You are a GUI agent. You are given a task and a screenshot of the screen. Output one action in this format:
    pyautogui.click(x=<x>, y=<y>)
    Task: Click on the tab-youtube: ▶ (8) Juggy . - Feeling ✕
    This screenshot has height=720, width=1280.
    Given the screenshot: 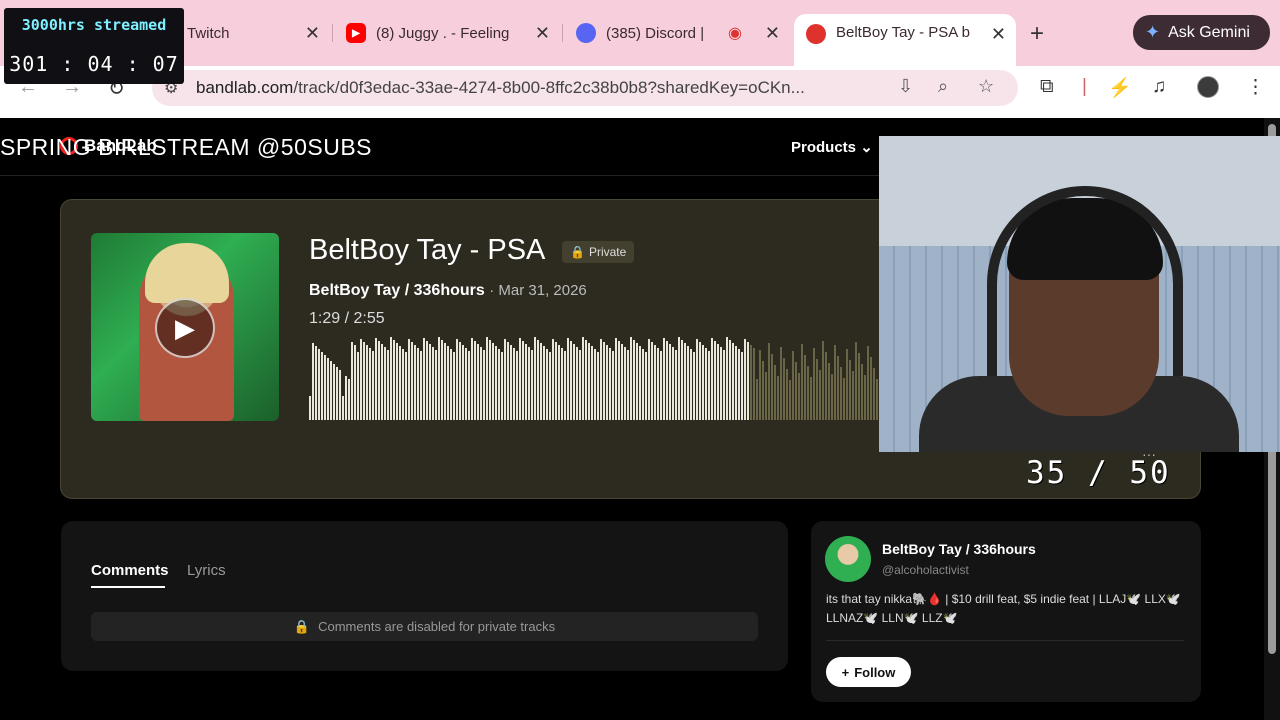 What is the action you would take?
    pyautogui.click(x=447, y=33)
    